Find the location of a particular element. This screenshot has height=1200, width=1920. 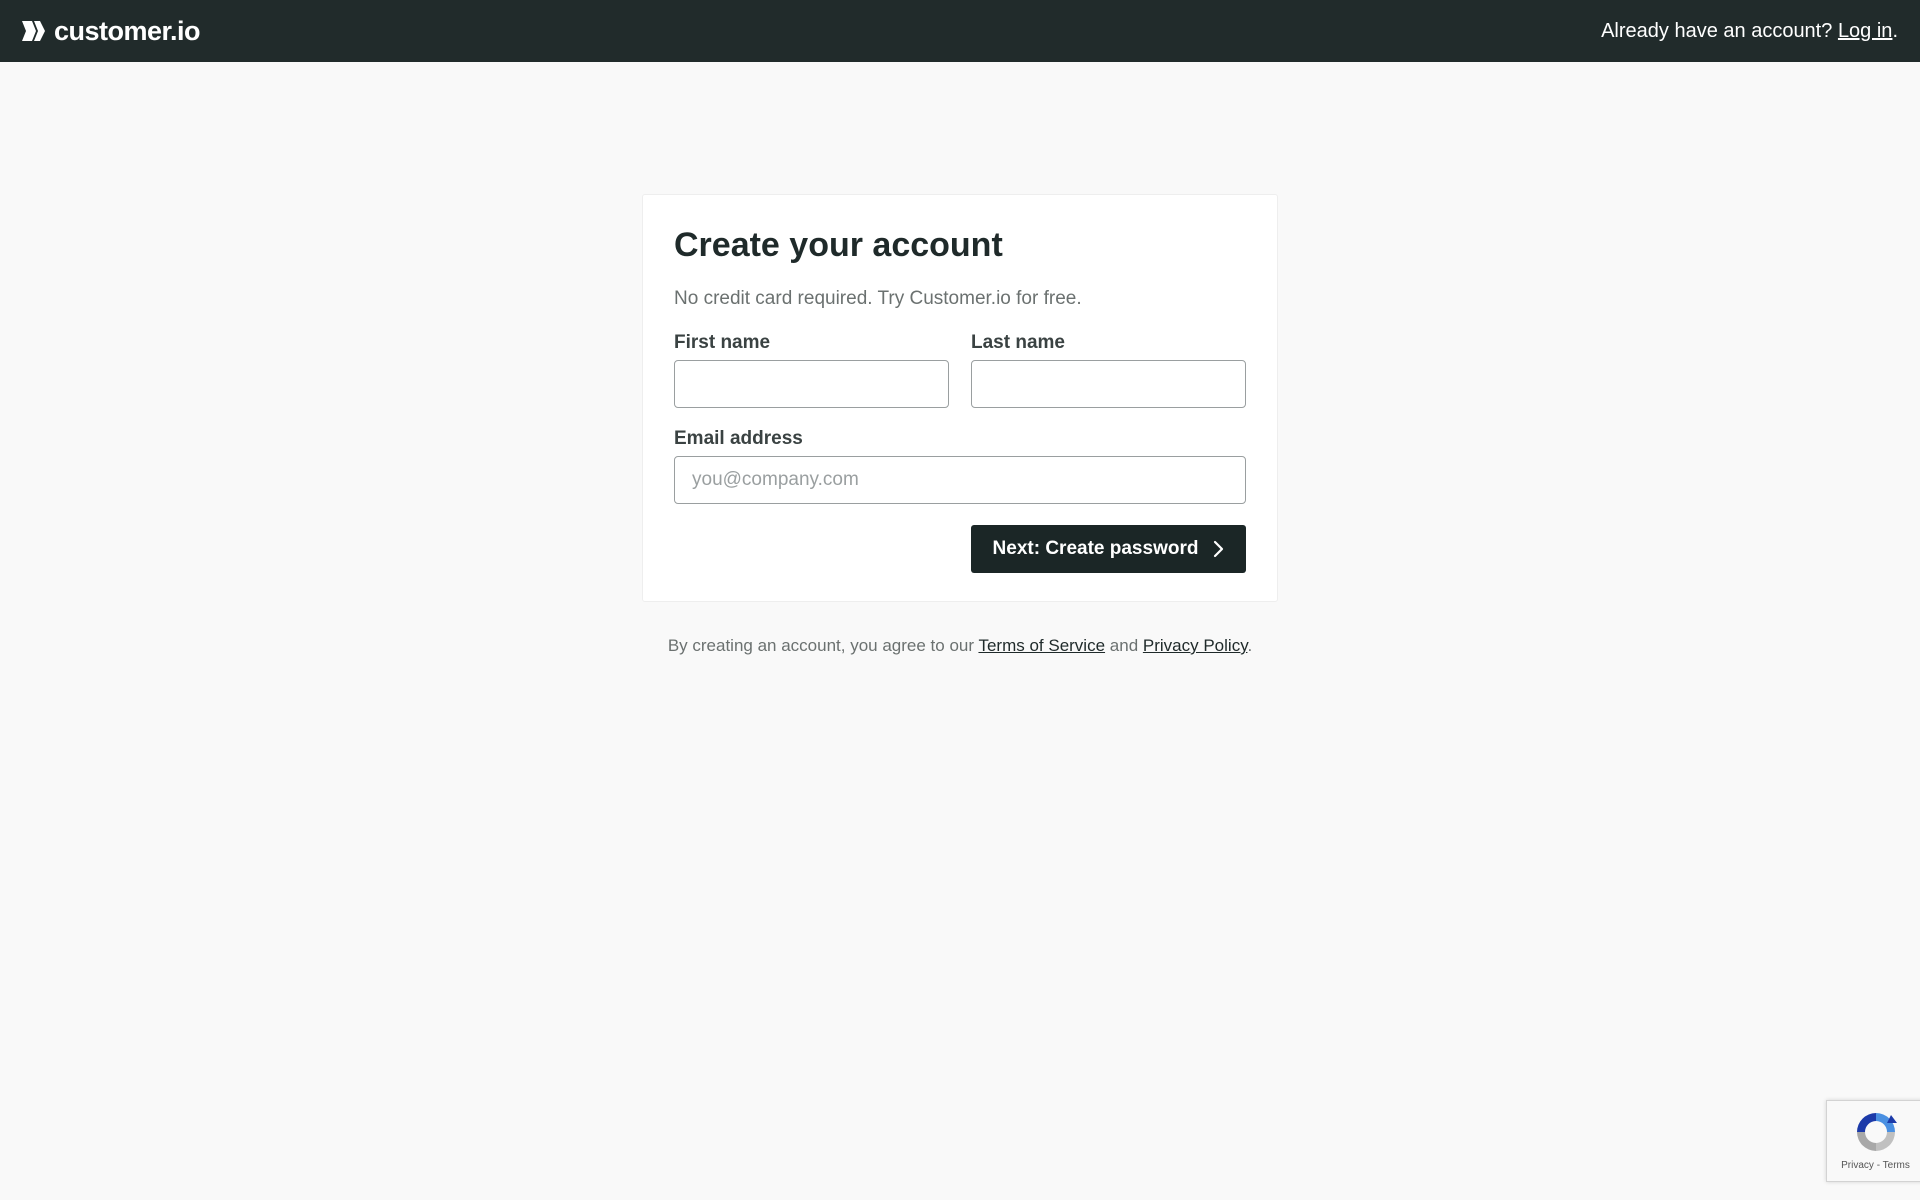

next-create-password-button: Next: Create password is located at coordinates (1108, 549).